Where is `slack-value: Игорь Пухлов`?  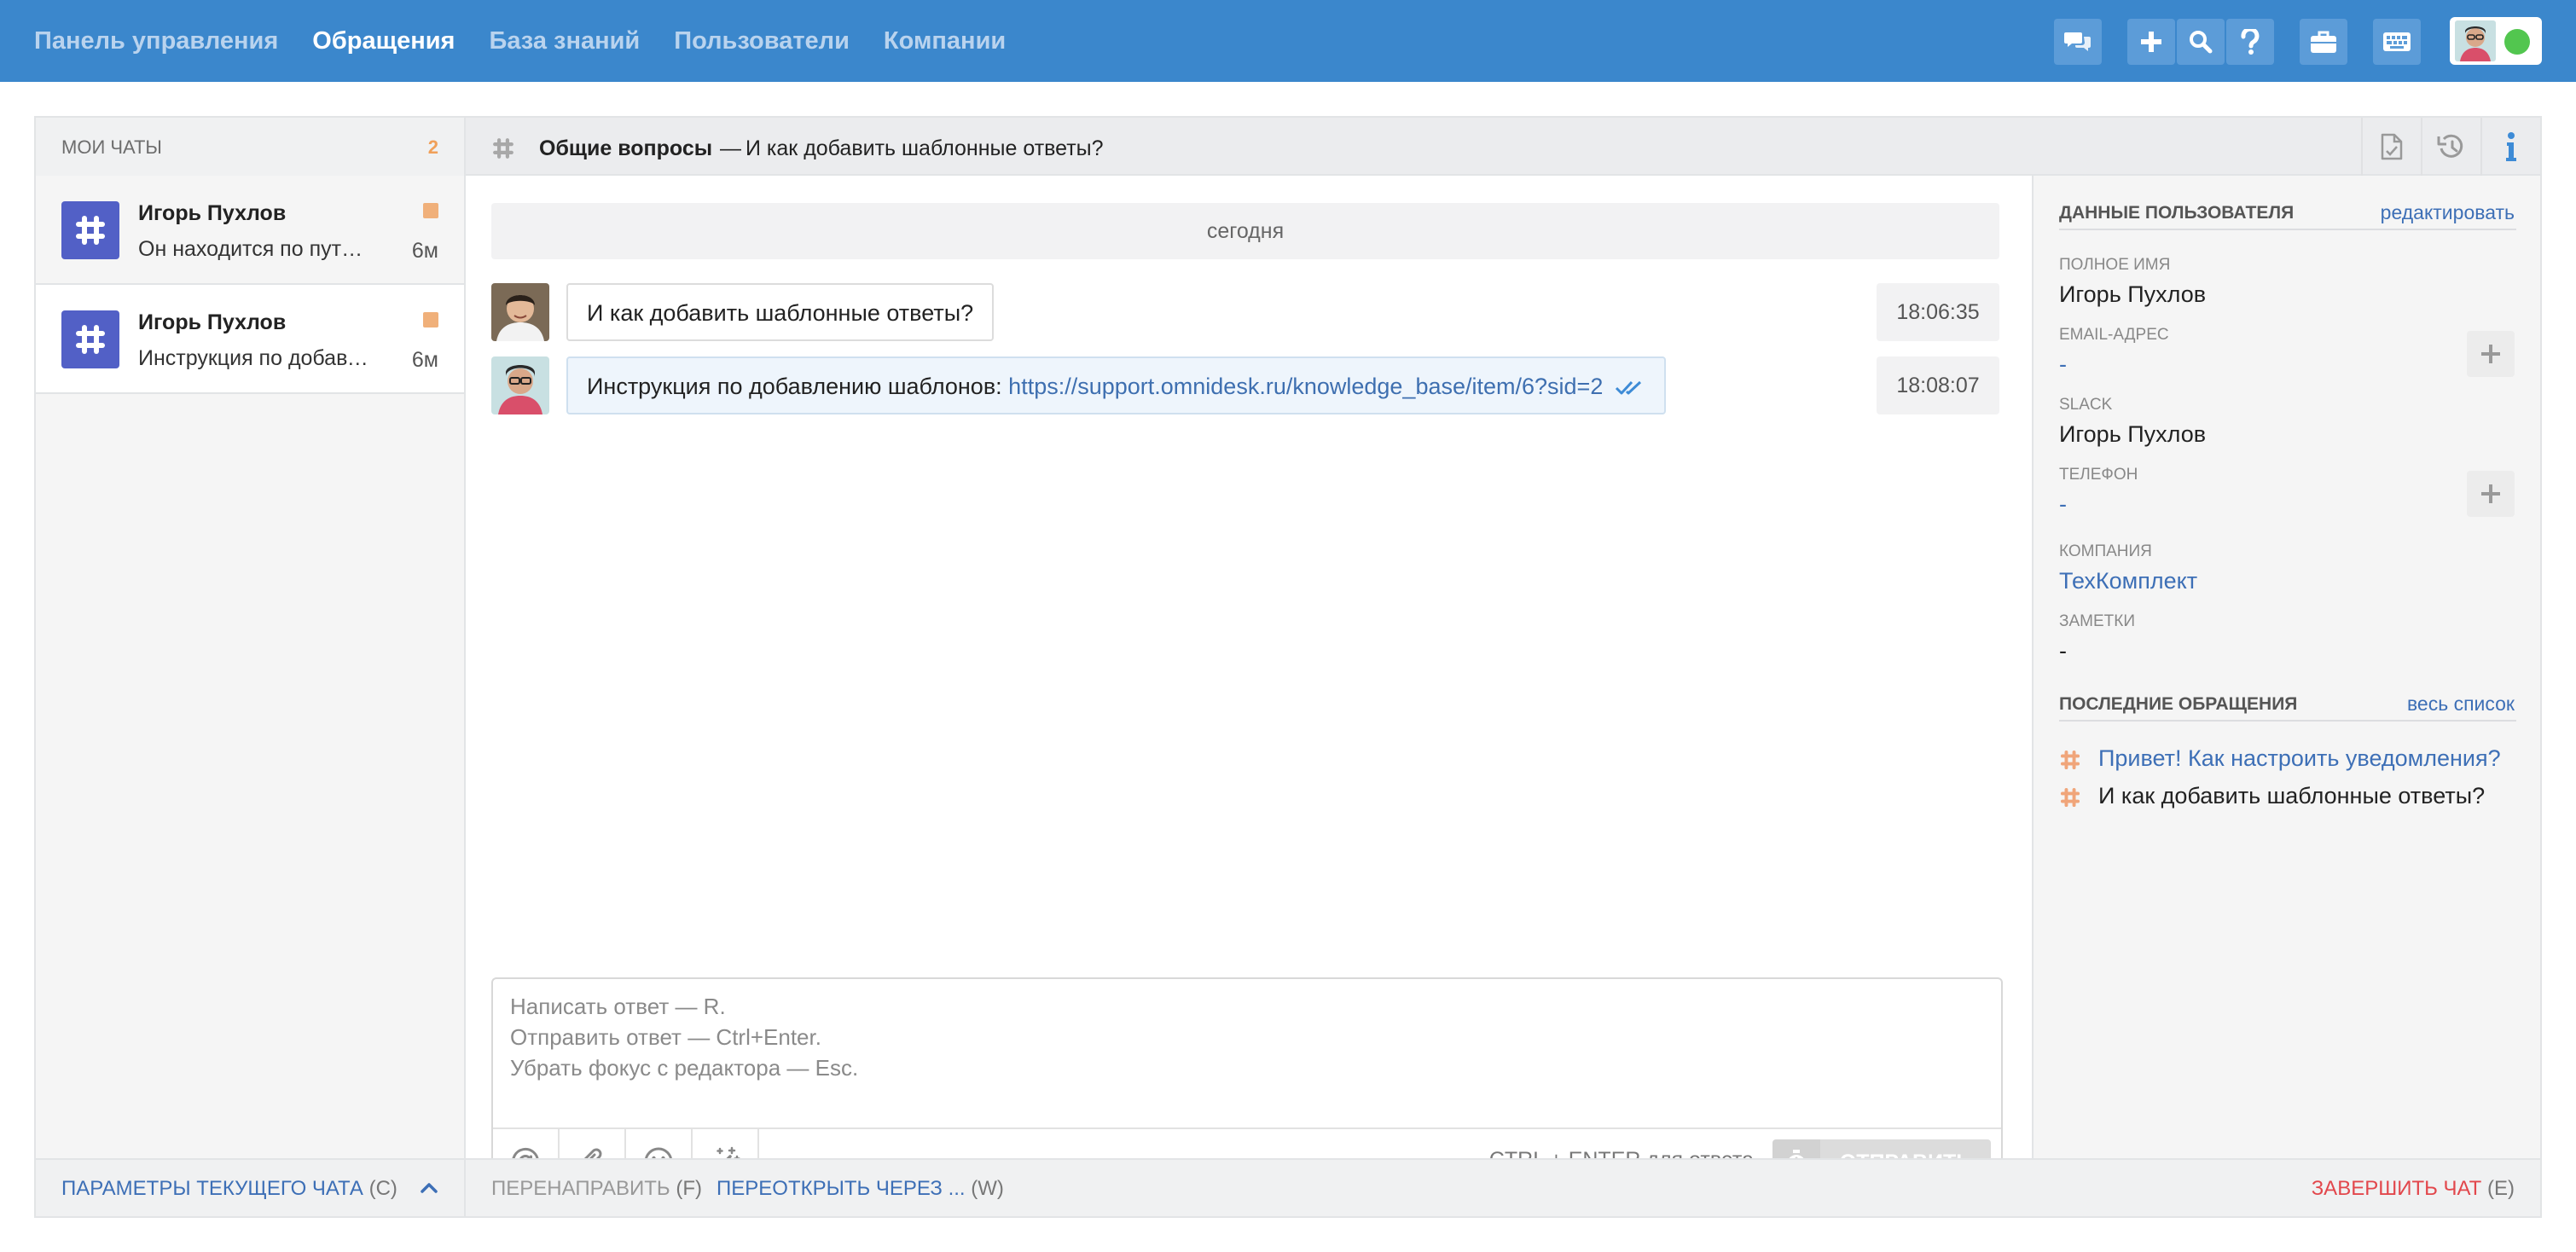 slack-value: Игорь Пухлов is located at coordinates (2133, 434).